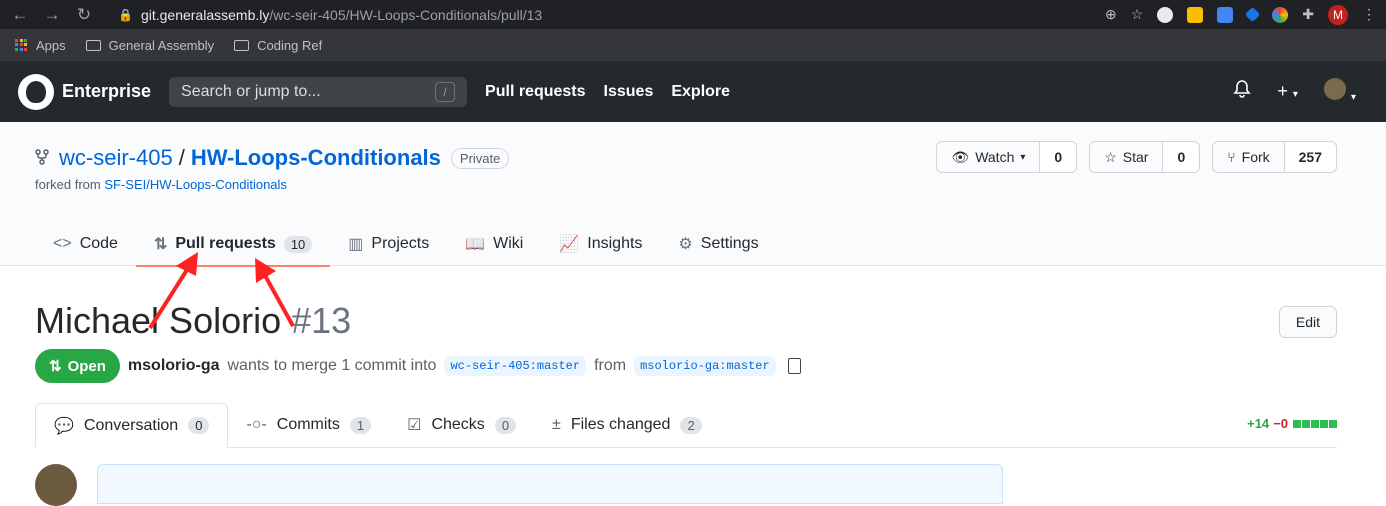 Image resolution: width=1386 pixels, height=506 pixels. I want to click on watch-count: 0, so click(1058, 157).